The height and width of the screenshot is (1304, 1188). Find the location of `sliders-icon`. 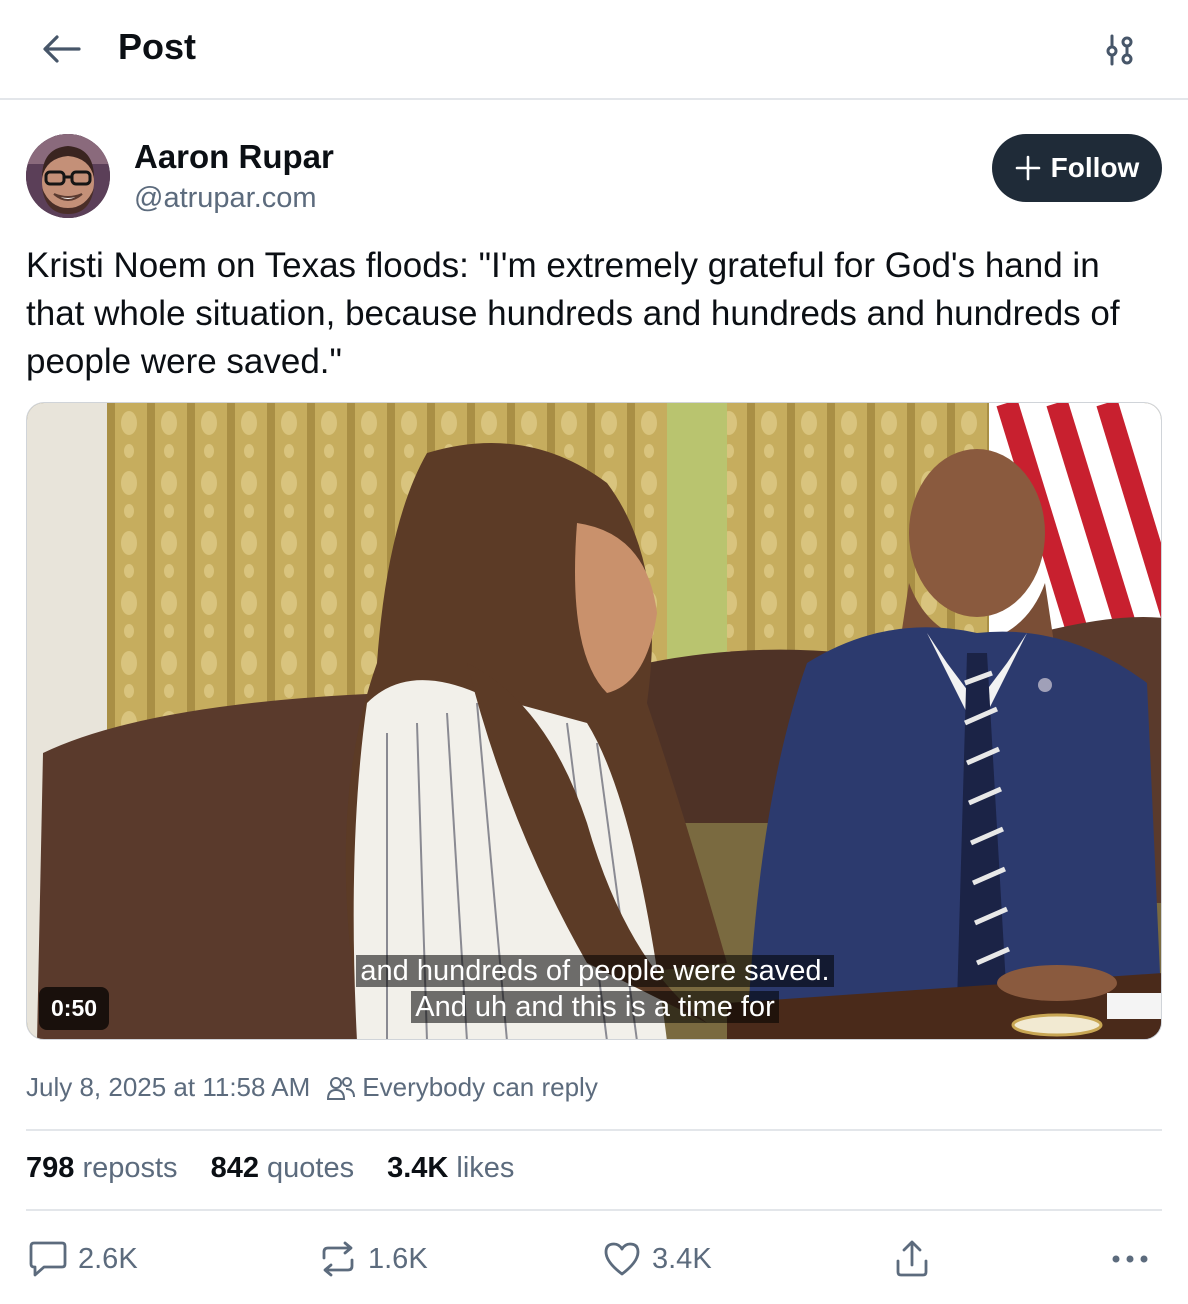

sliders-icon is located at coordinates (1119, 50).